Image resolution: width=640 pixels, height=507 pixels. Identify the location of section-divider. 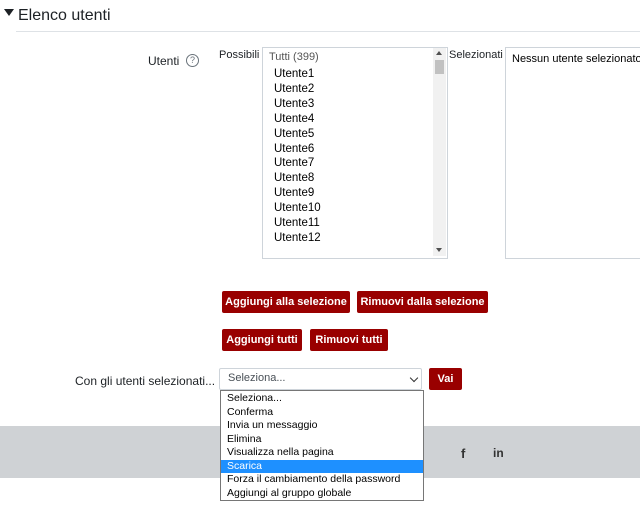
(328, 31).